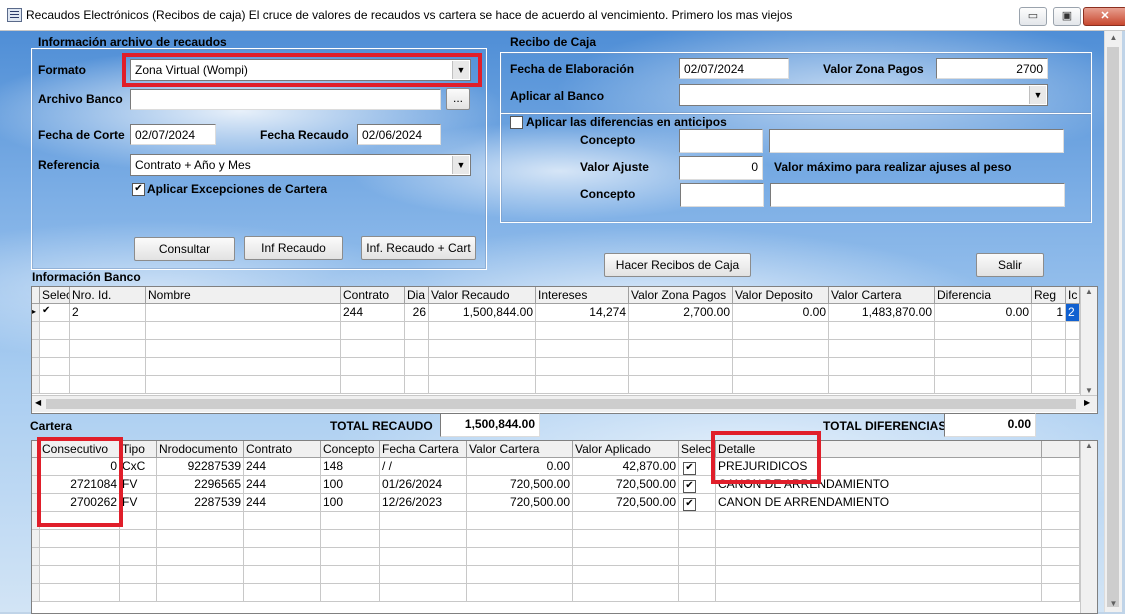 The height and width of the screenshot is (614, 1125). What do you see at coordinates (1049, 313) in the screenshot?
I see `banco-cell: 1` at bounding box center [1049, 313].